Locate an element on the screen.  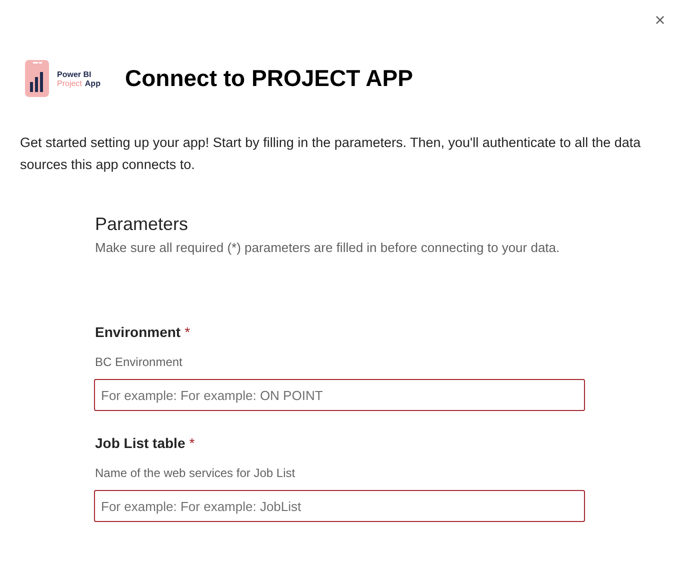
section-heading: Parameters is located at coordinates (142, 224).